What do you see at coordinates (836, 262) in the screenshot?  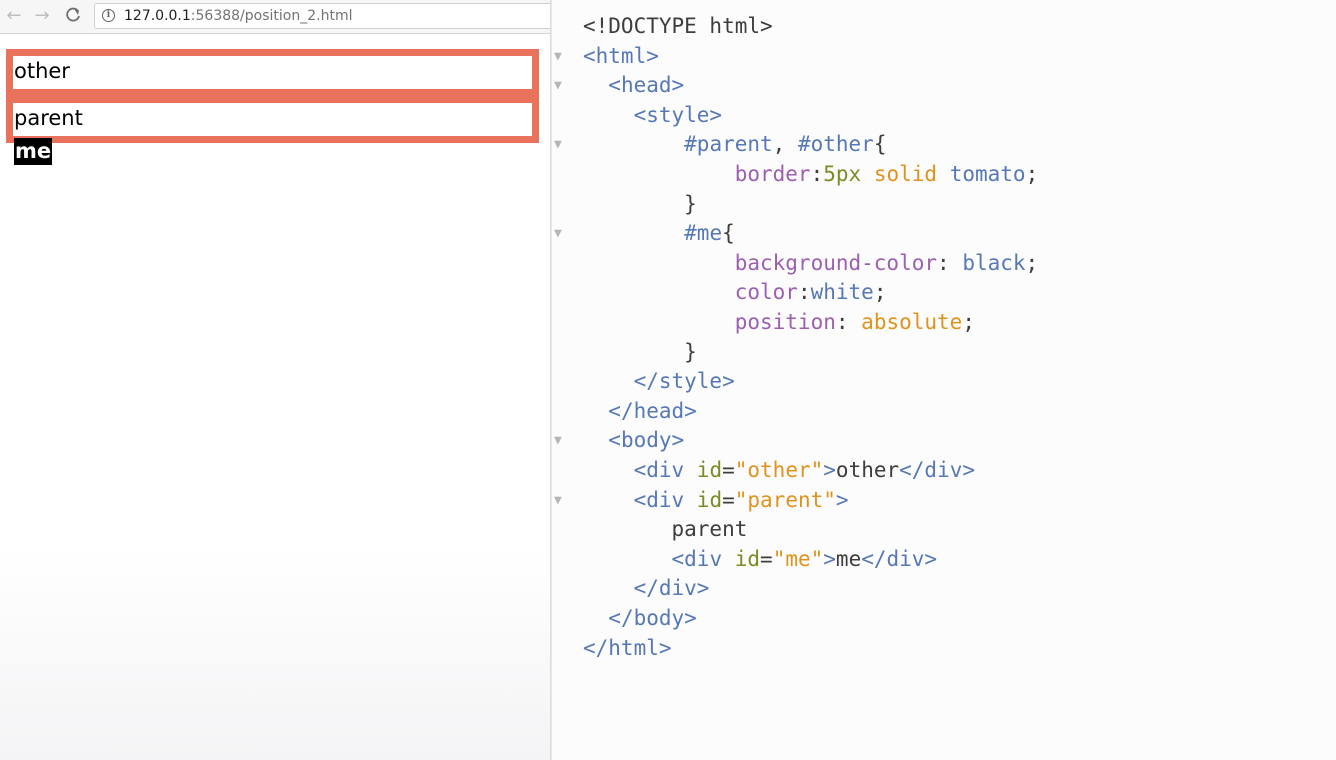 I see `code-token: background-color` at bounding box center [836, 262].